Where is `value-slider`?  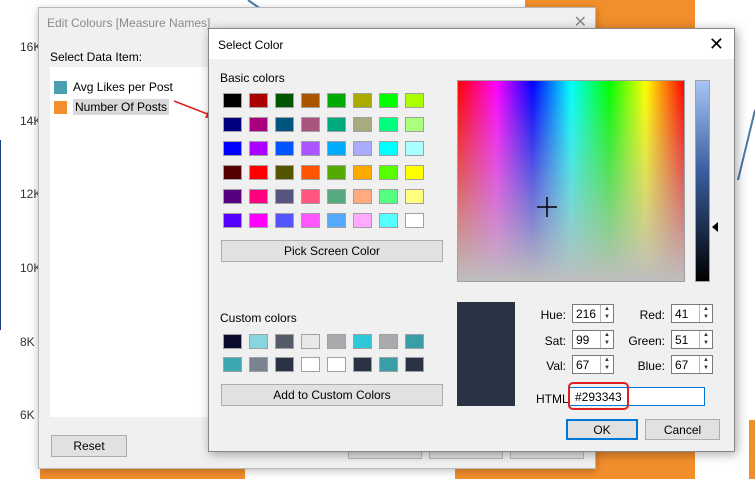 value-slider is located at coordinates (702, 181).